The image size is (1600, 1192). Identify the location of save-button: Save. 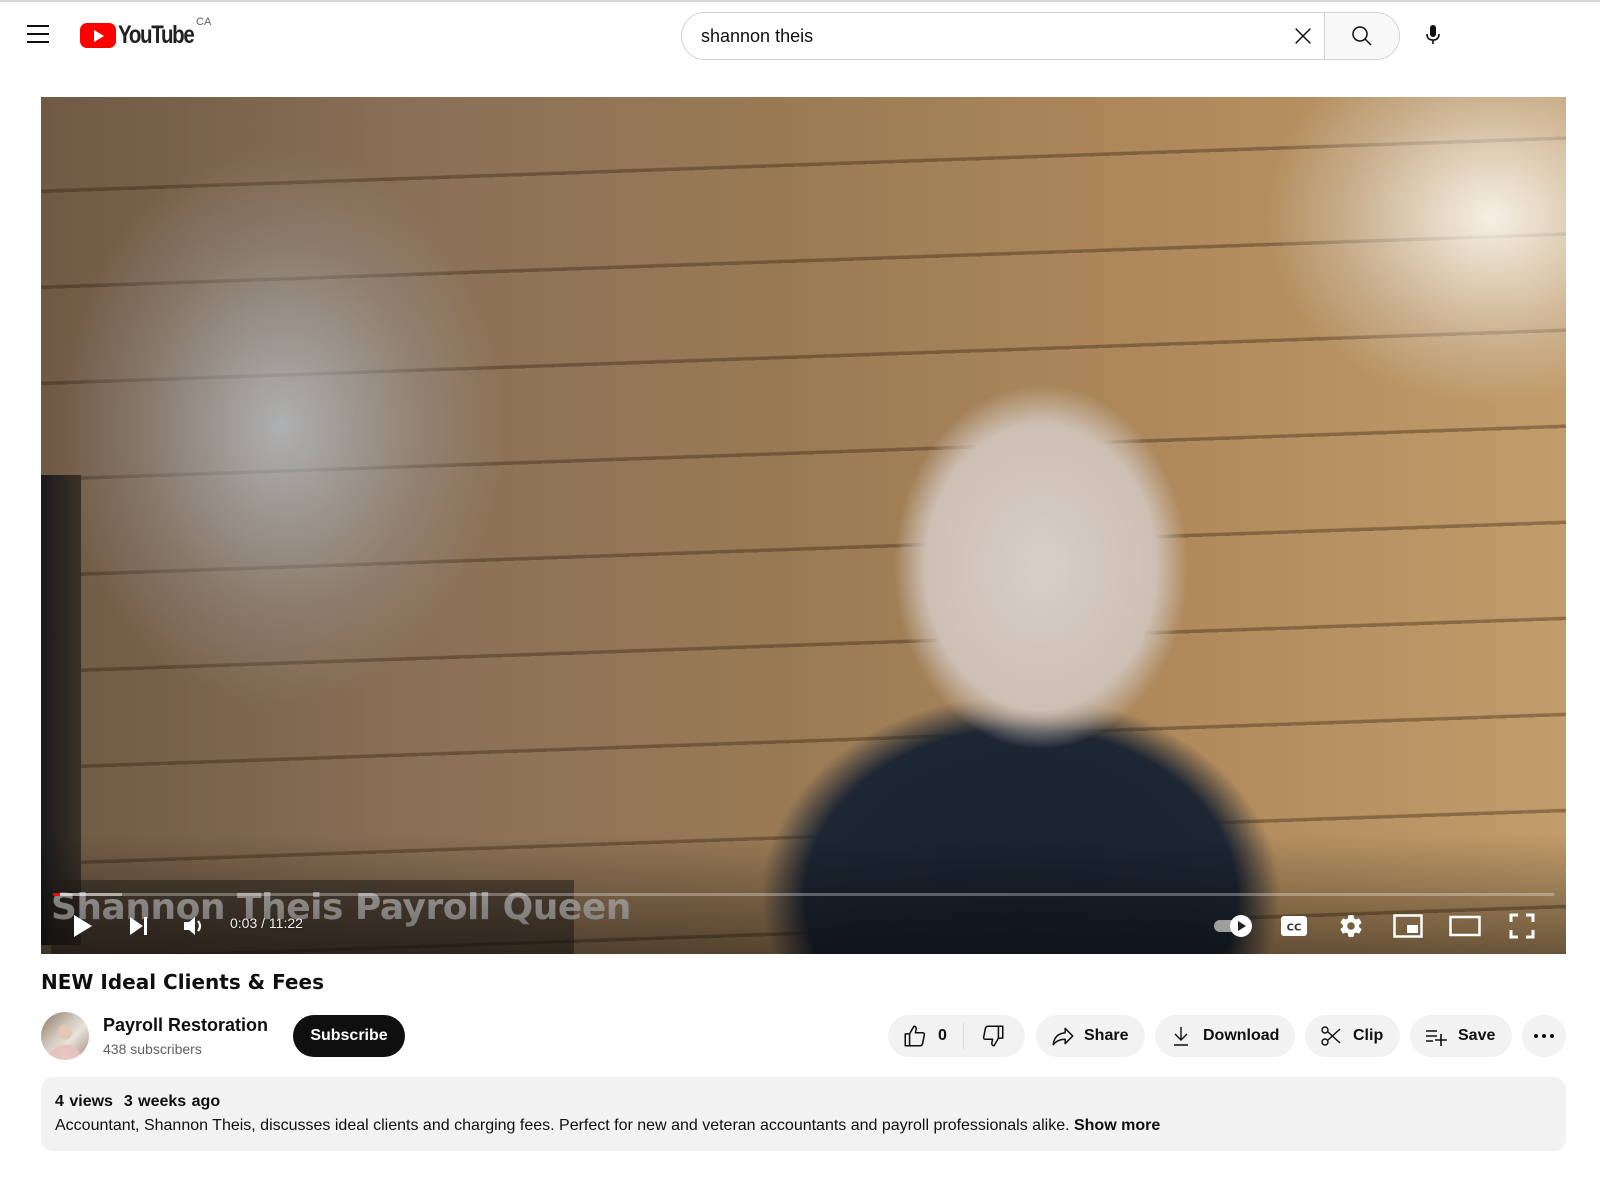
(1461, 1036).